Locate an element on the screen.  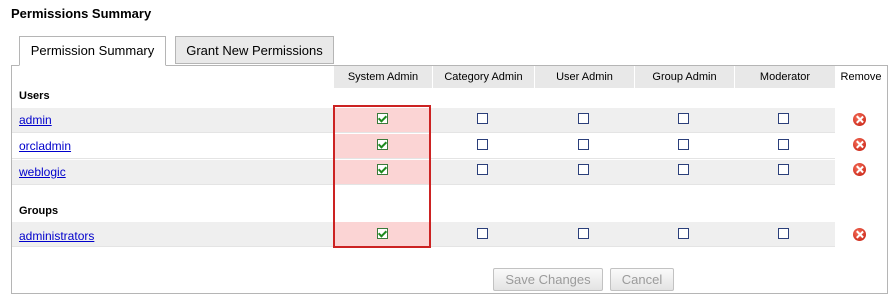
checkbox-admin-moderator is located at coordinates (783, 118).